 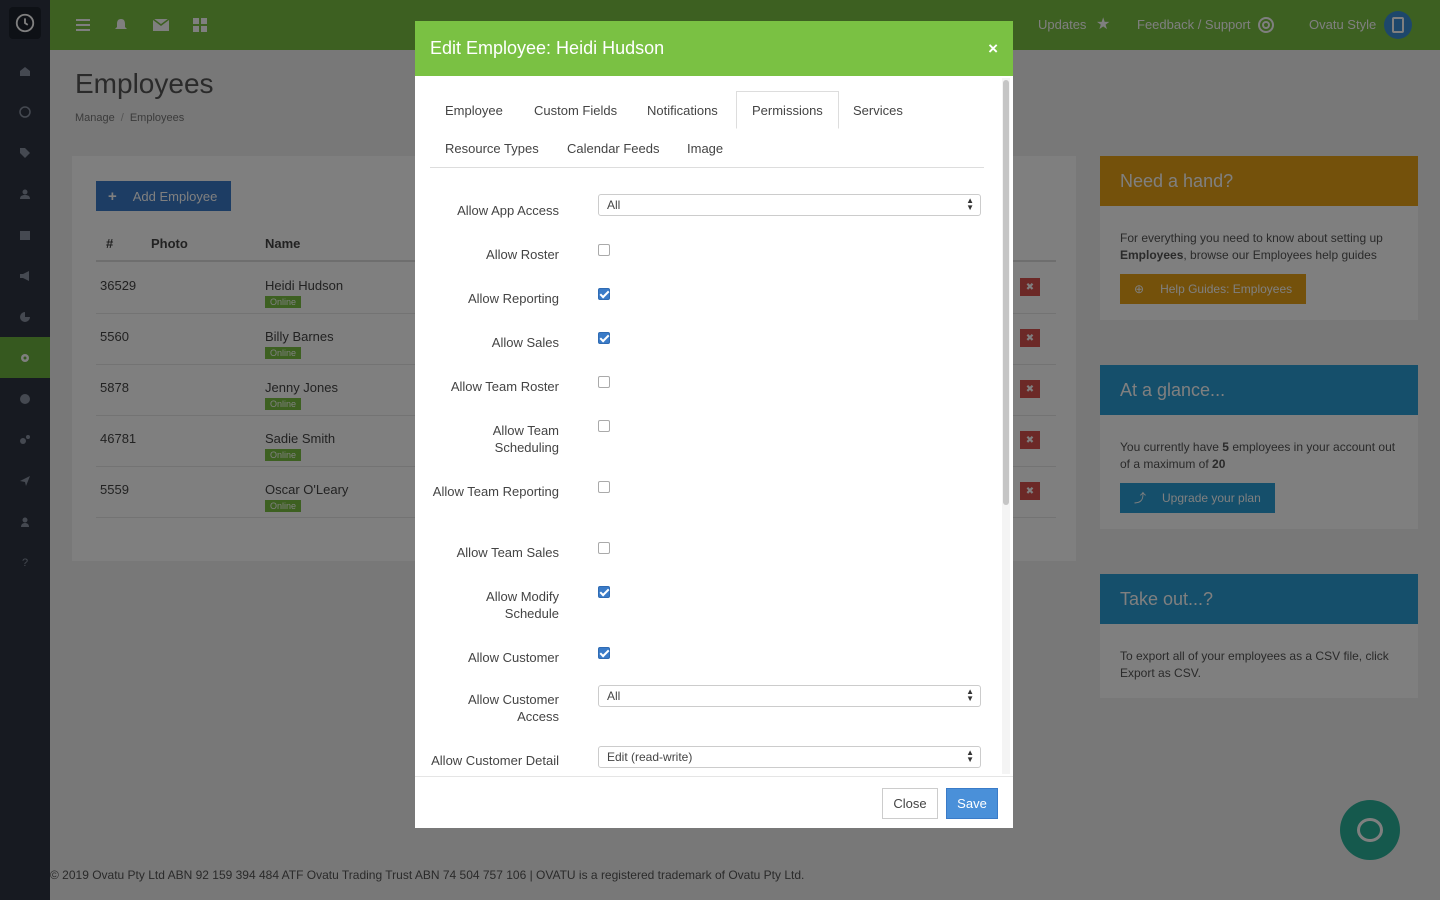 What do you see at coordinates (492, 148) in the screenshot?
I see `tab-resource-types: Resource Types` at bounding box center [492, 148].